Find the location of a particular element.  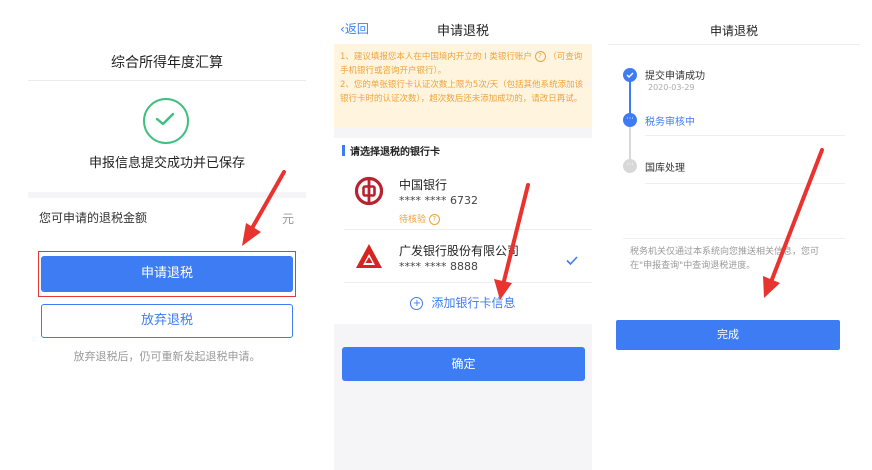

currency-unit: 元 is located at coordinates (287, 219).